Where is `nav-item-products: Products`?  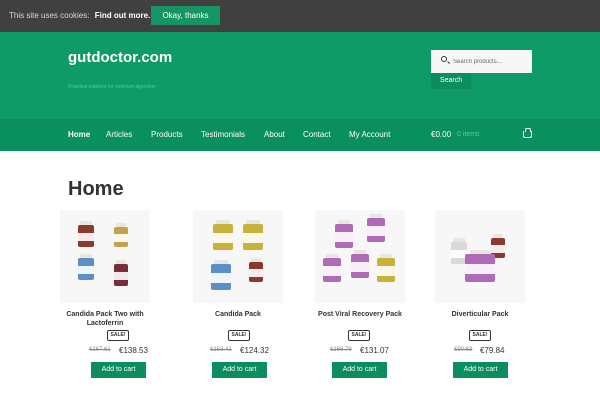 nav-item-products: Products is located at coordinates (167, 134).